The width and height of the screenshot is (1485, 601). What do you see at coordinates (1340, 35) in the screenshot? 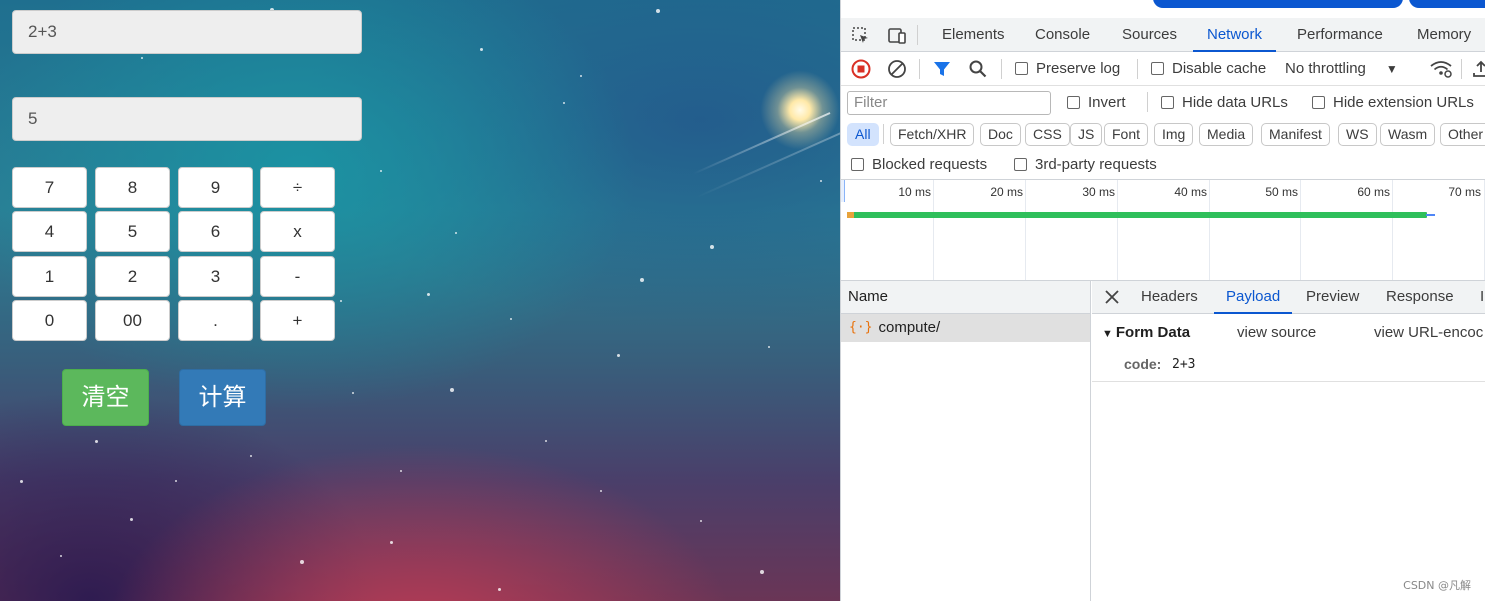
I see `tab-performance: Performance` at bounding box center [1340, 35].